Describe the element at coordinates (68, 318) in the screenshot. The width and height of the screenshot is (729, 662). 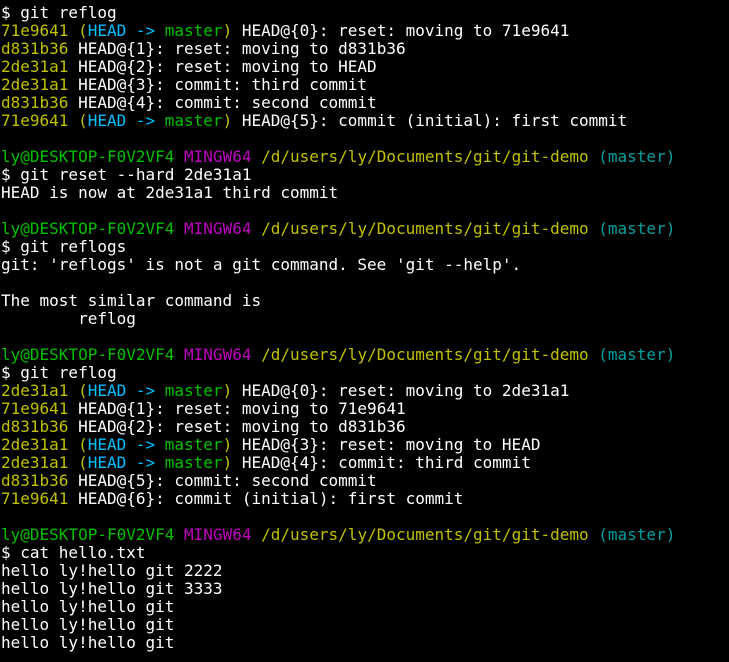
I see `terminal-text: reflog` at that location.